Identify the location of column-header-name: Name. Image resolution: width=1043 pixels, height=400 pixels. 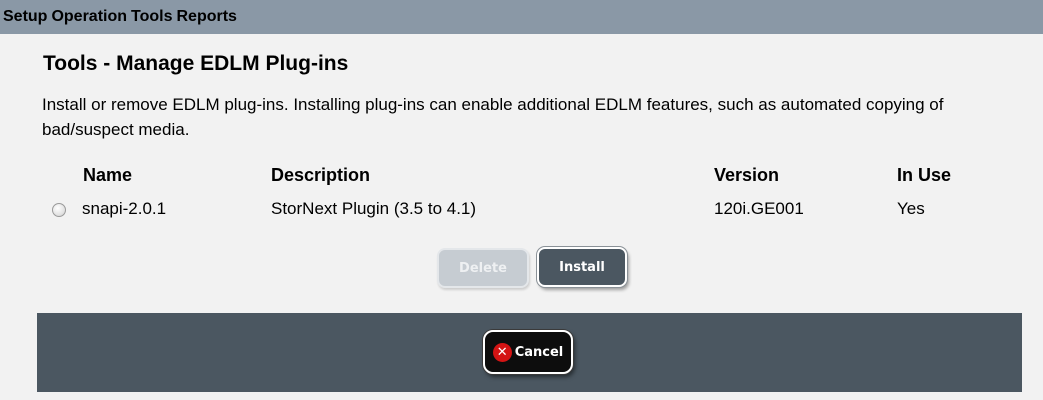
(108, 175).